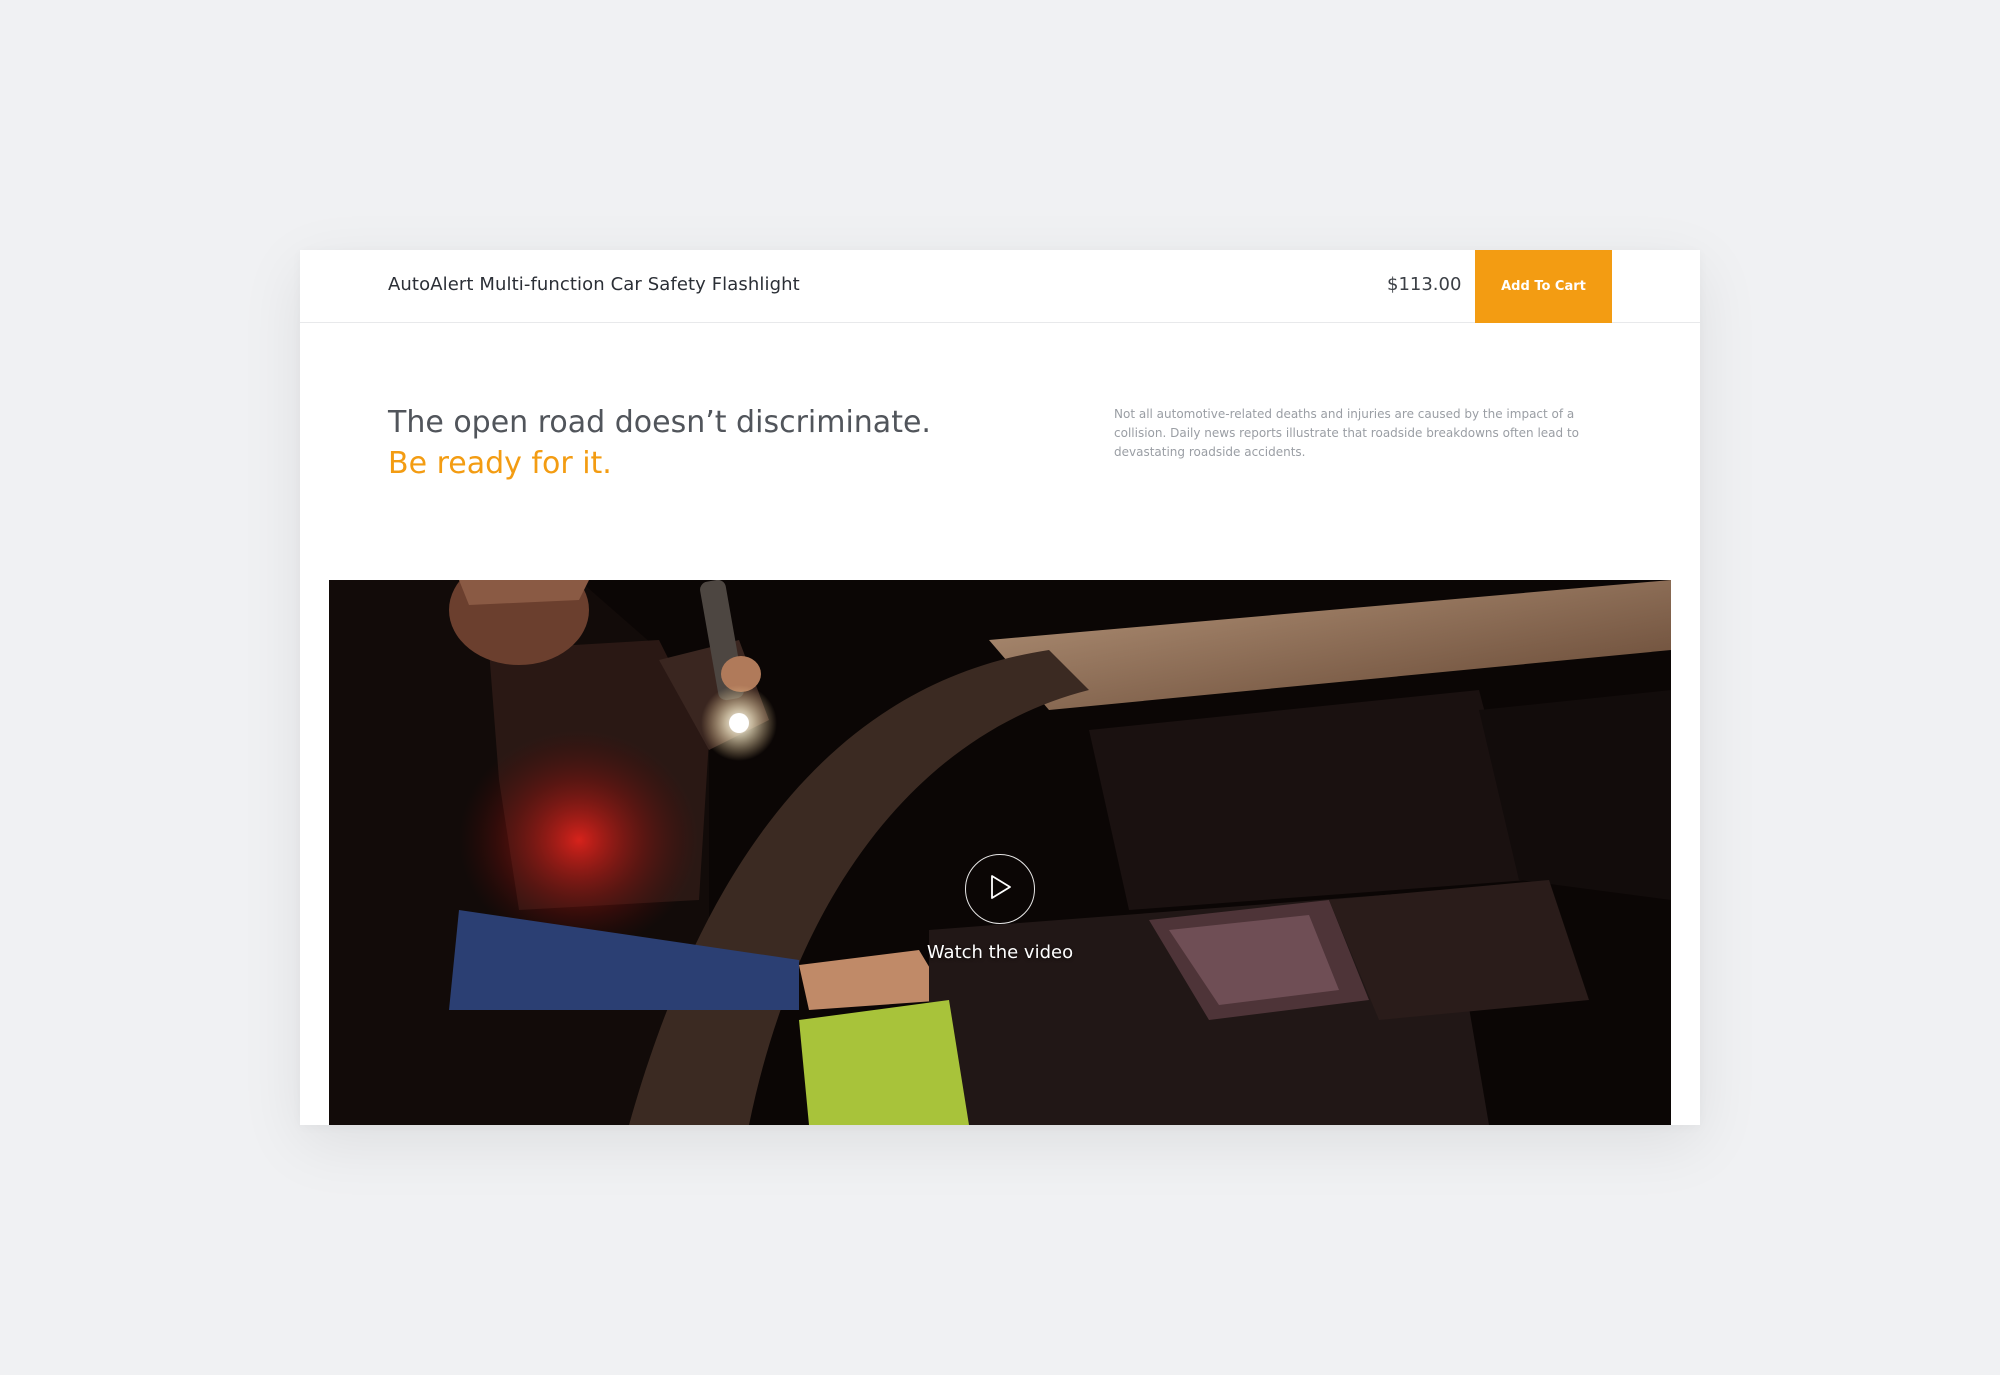 Image resolution: width=2000 pixels, height=1375 pixels. I want to click on headline-accent: Be ready for it., so click(500, 463).